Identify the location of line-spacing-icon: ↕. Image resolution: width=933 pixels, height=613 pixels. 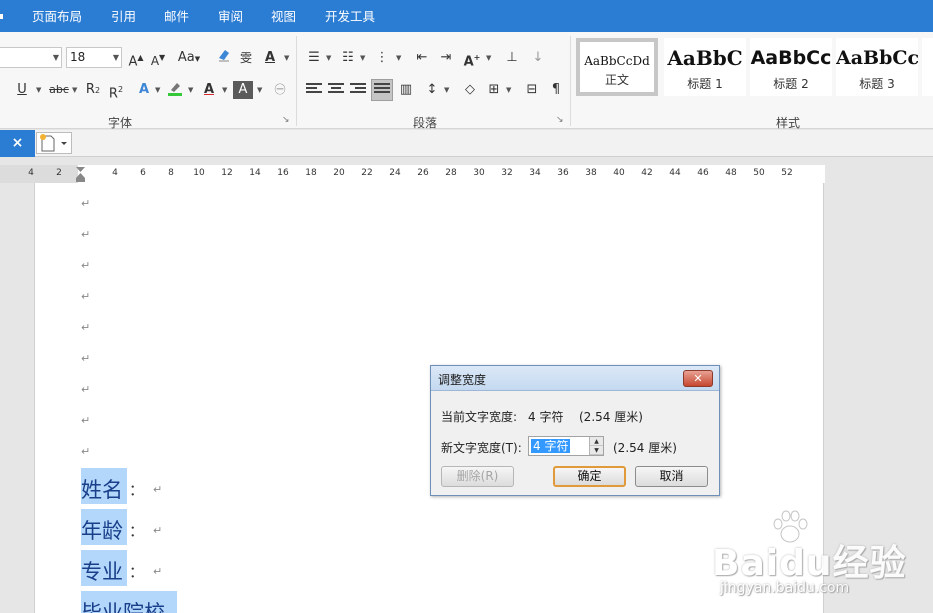
(432, 90).